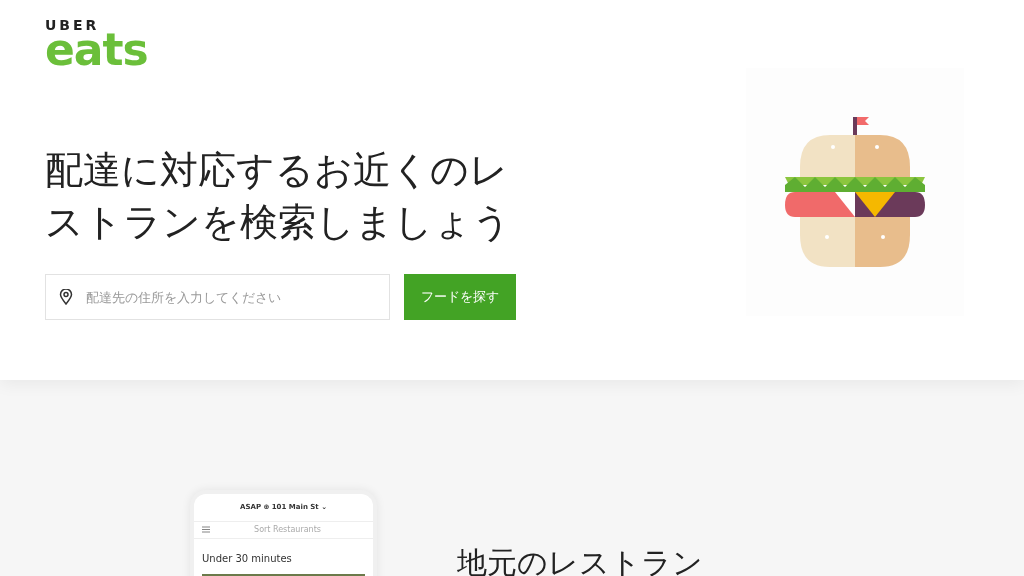 The image size is (1024, 576). I want to click on sort-restaurants-label: Sort Restaurants, so click(287, 529).